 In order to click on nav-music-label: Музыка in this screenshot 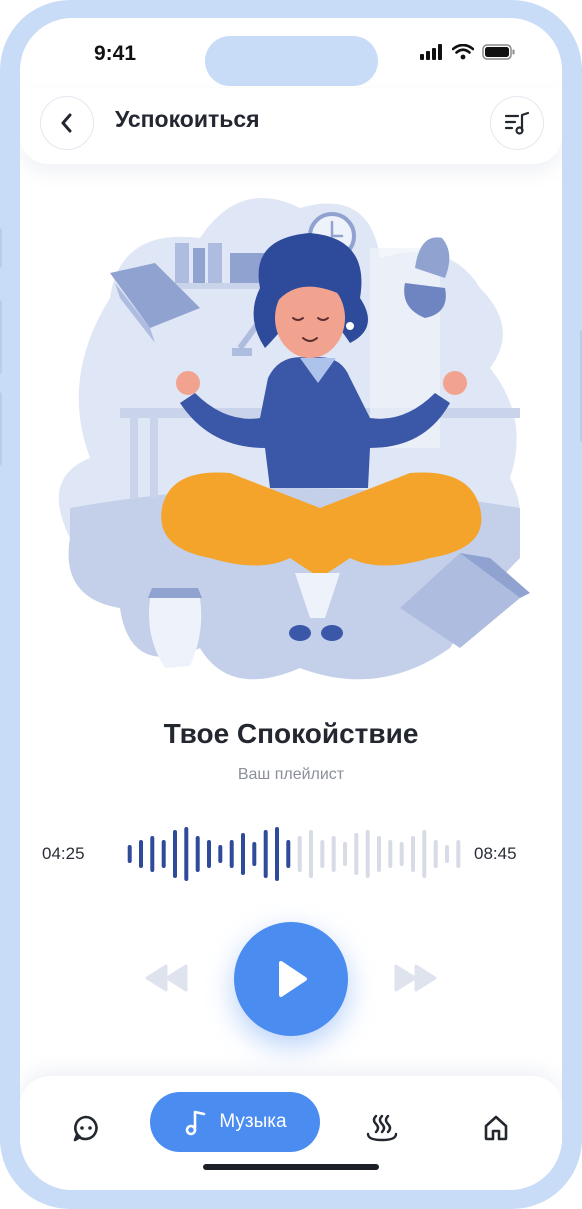, I will do `click(253, 1121)`.